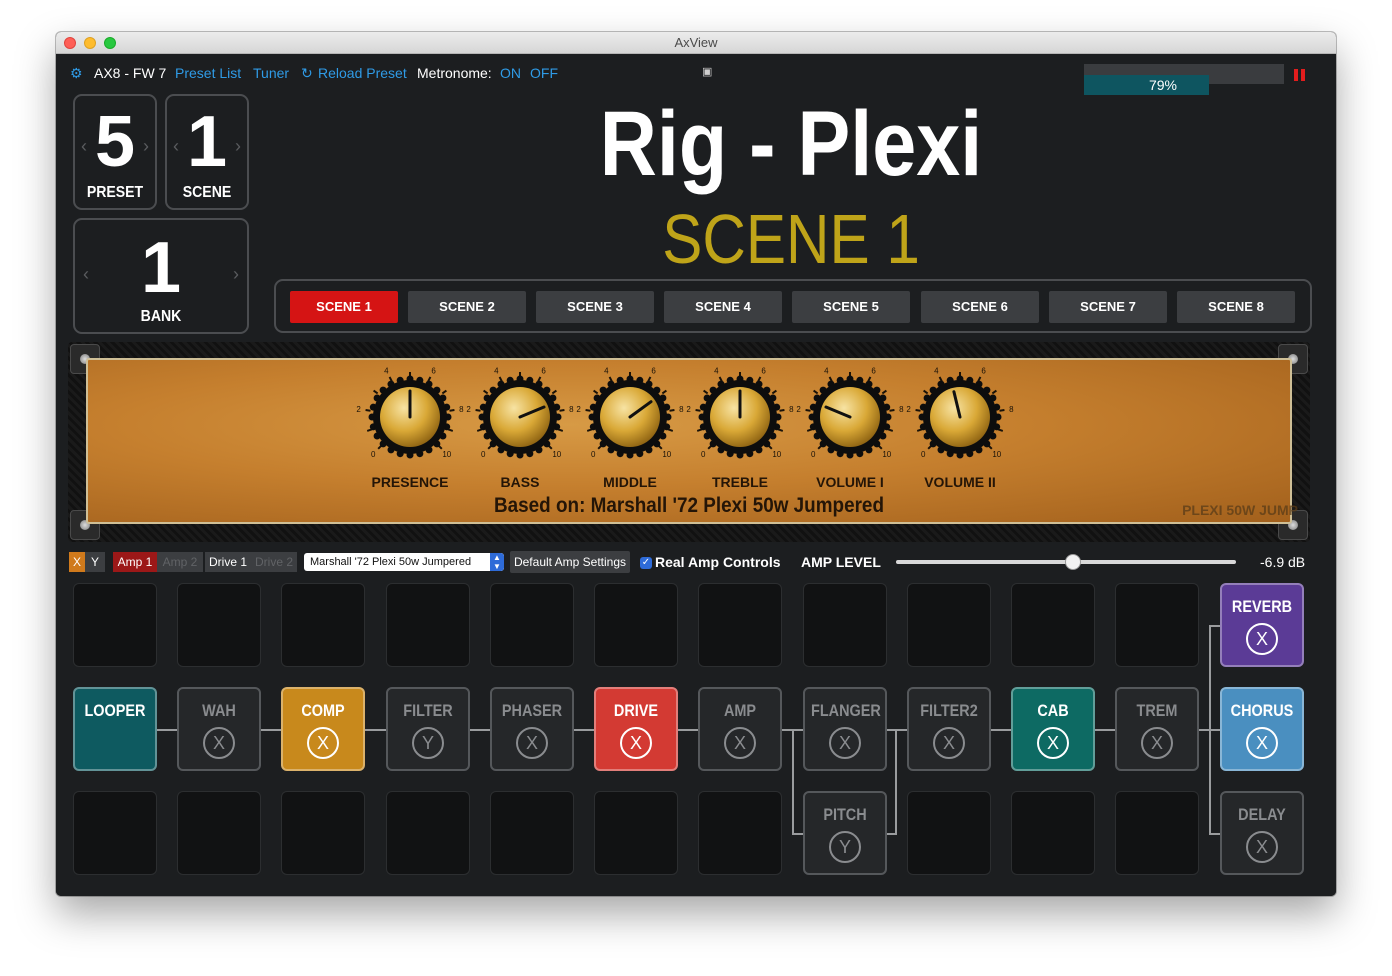  What do you see at coordinates (1072, 562) in the screenshot?
I see `amp-level-slider-handle` at bounding box center [1072, 562].